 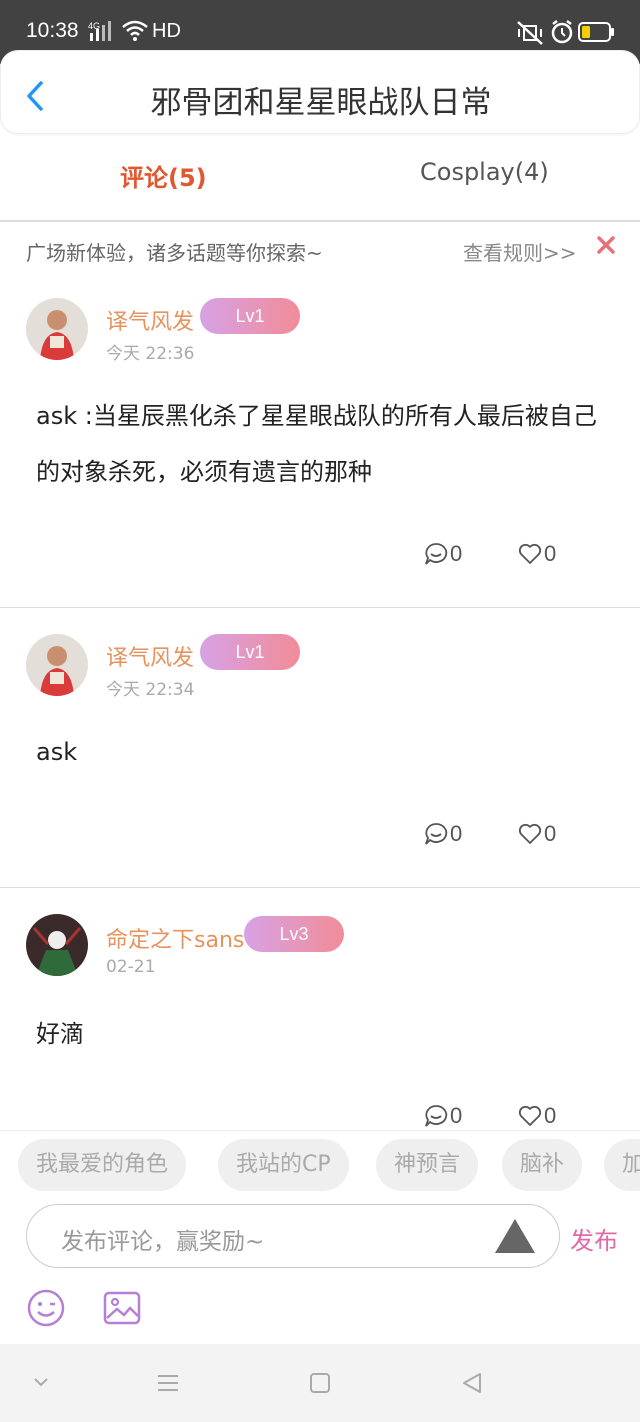 I want to click on top-app-bar: 邪骨团和星星眼战队日常, so click(x=320, y=92).